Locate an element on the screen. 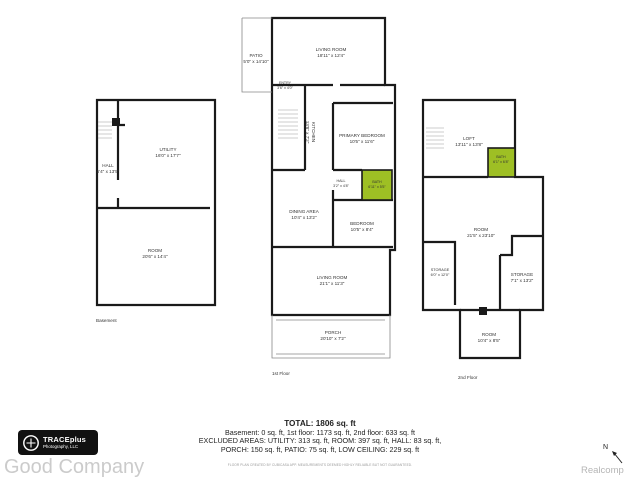  photographer-logo: TRACEplus Photography, LLC is located at coordinates (58, 442).